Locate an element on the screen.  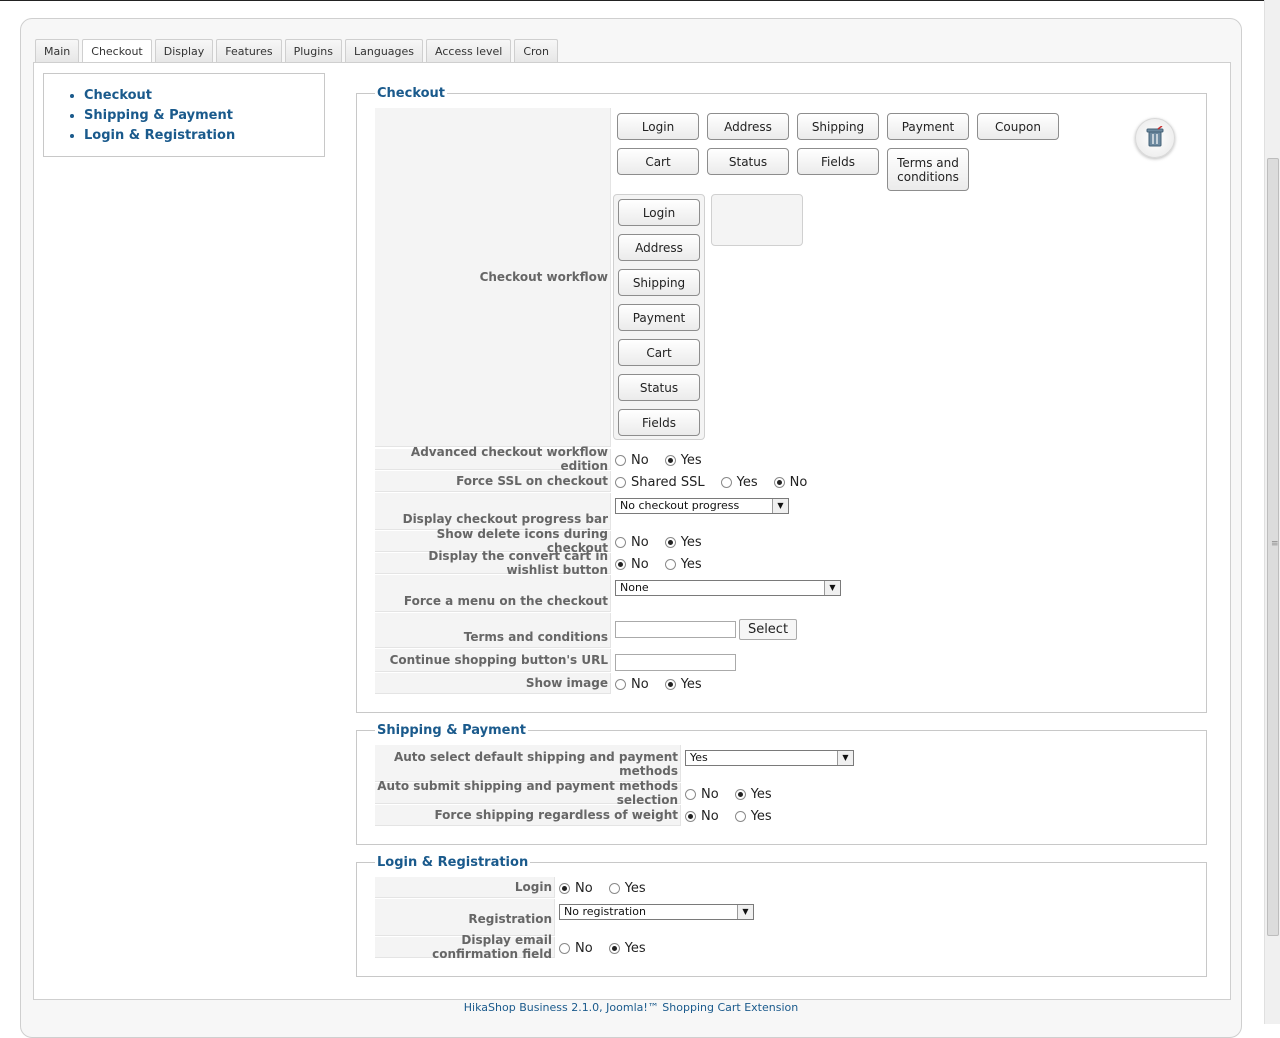
advanced-workflow-radios: No Yes is located at coordinates (666, 460).